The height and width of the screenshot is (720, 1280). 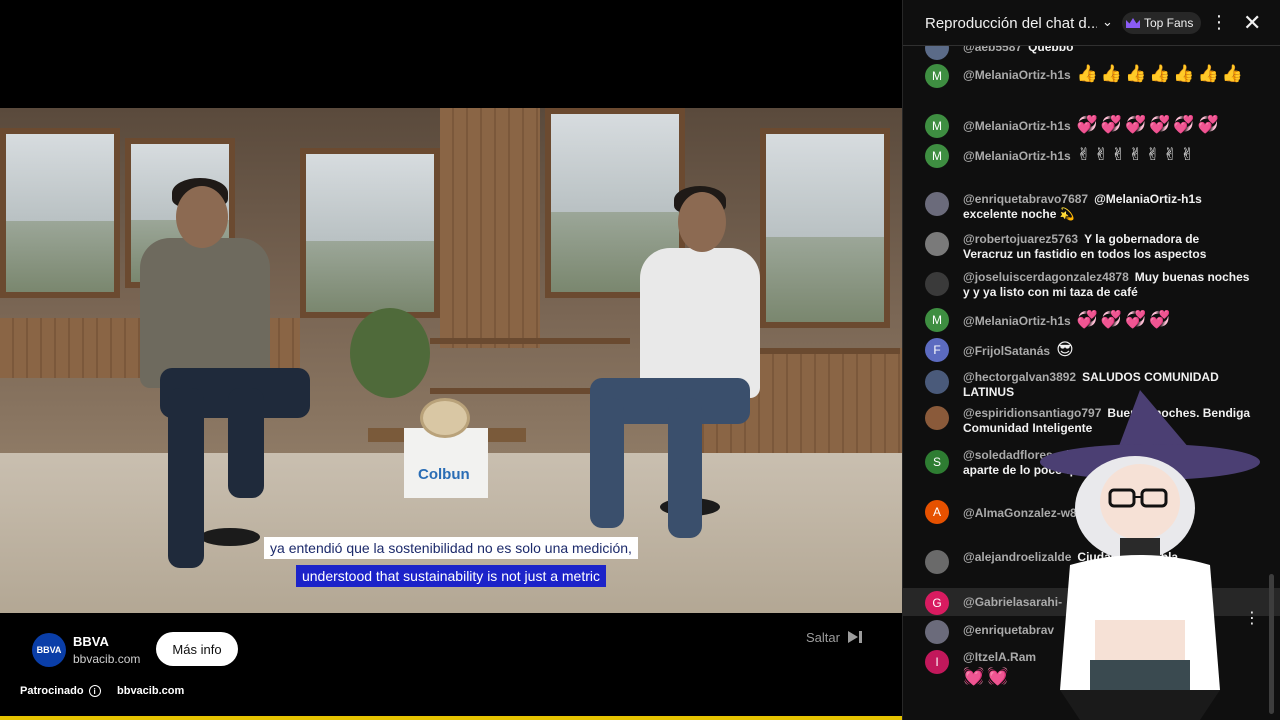 I want to click on message-author: @FrijolSatanás, so click(x=1006, y=351).